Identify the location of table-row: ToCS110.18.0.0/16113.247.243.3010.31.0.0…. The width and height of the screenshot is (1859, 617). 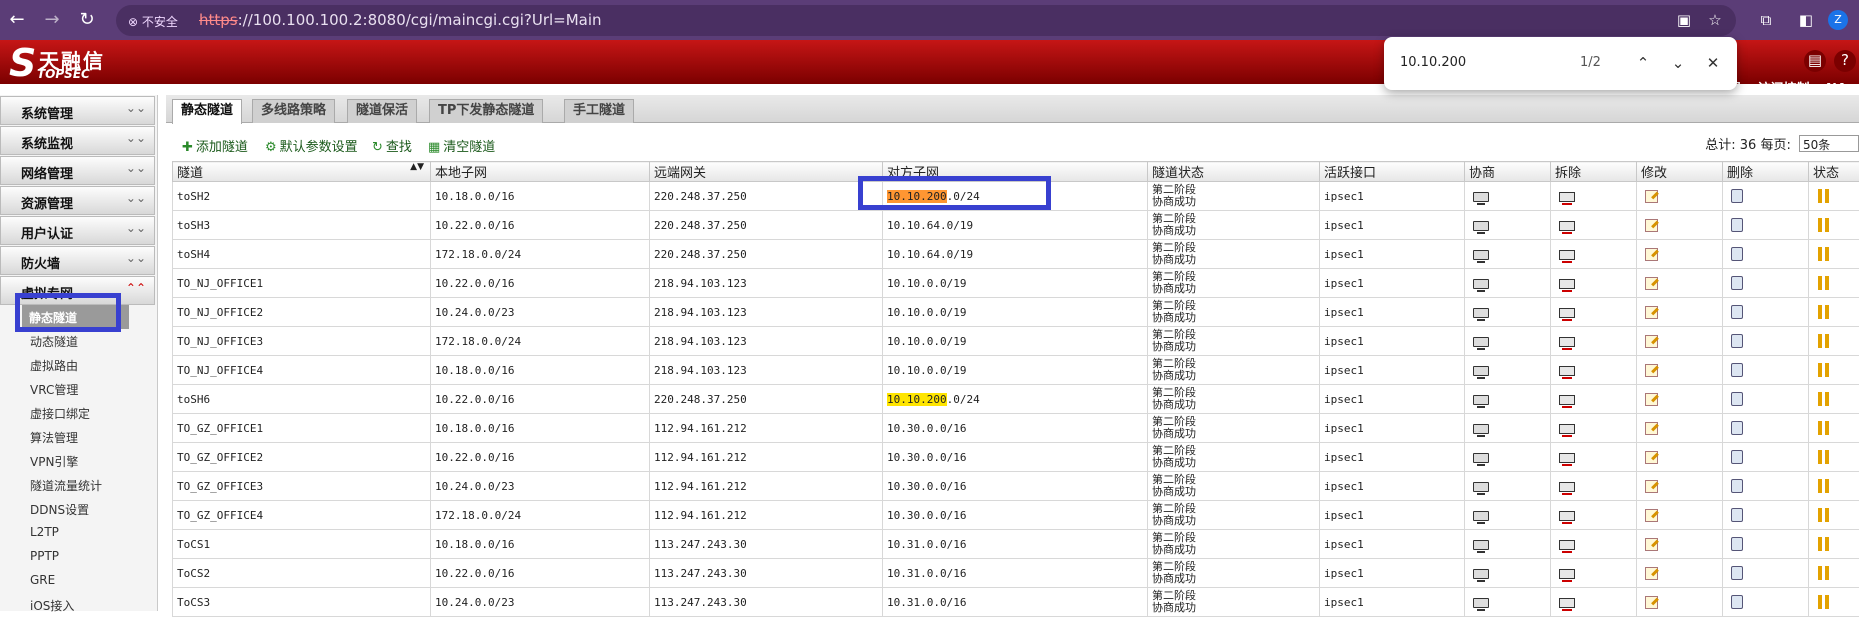
(1016, 544).